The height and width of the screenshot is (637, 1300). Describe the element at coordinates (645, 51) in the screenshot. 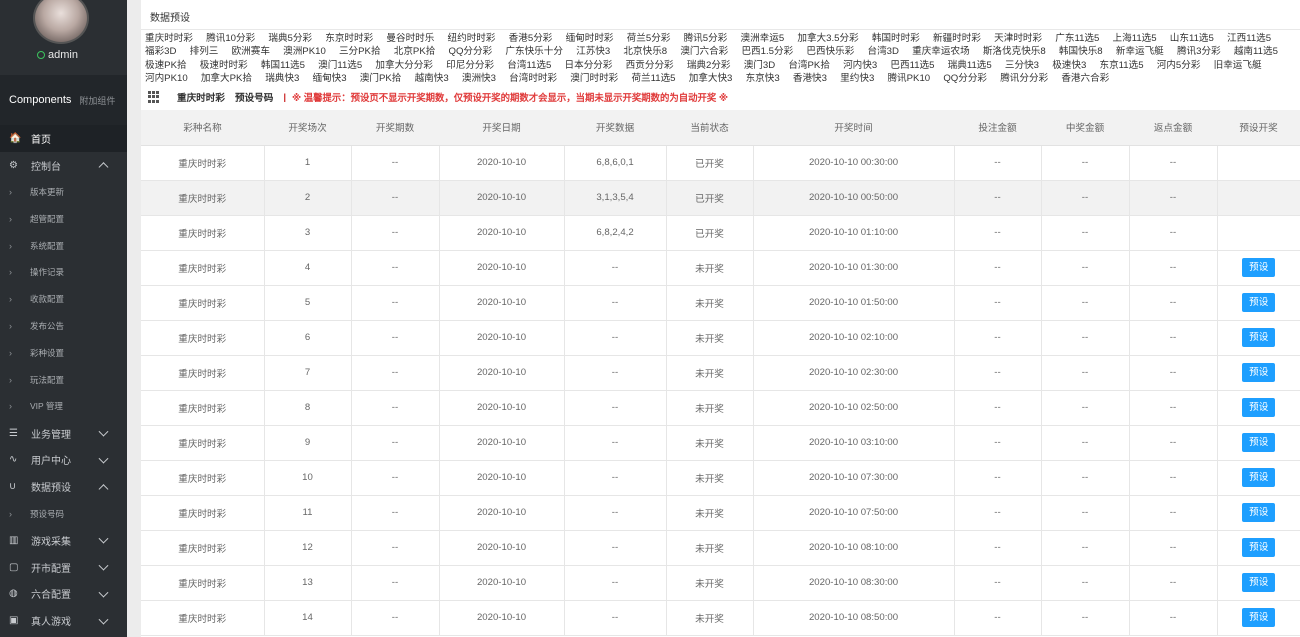

I see `lottery-link: 北京快乐8` at that location.